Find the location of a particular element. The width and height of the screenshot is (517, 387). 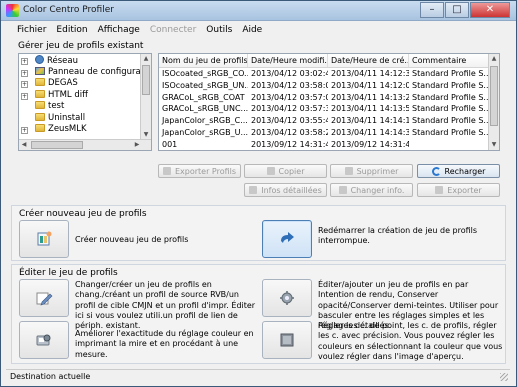

copy-button: Copier is located at coordinates (285, 171).